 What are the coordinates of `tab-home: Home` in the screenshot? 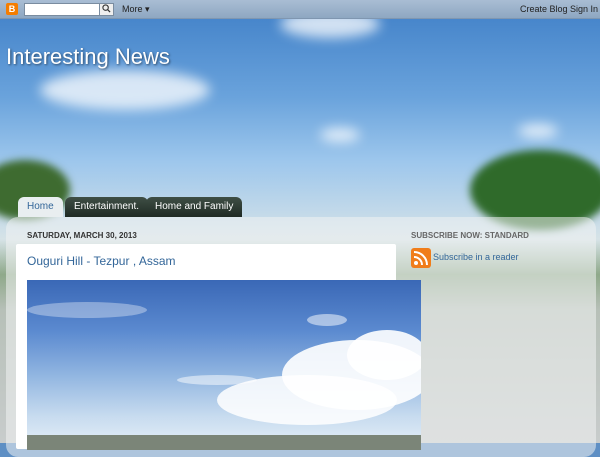 It's located at (40, 207).